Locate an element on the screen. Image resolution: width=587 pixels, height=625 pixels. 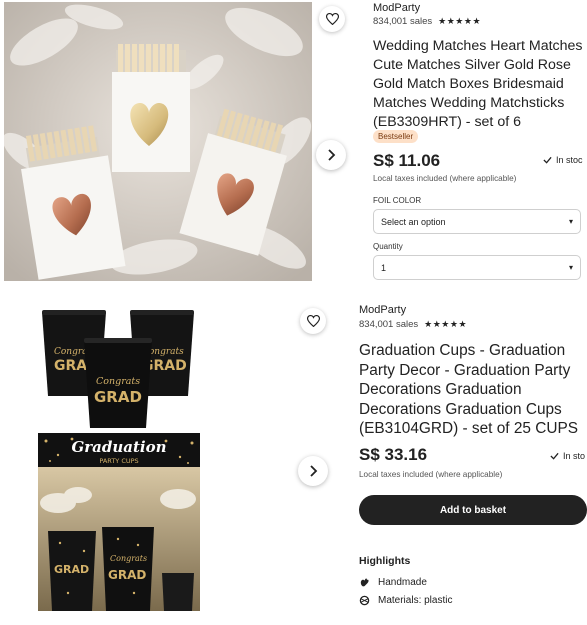
stock-status: In stoc is located at coordinates (563, 160).